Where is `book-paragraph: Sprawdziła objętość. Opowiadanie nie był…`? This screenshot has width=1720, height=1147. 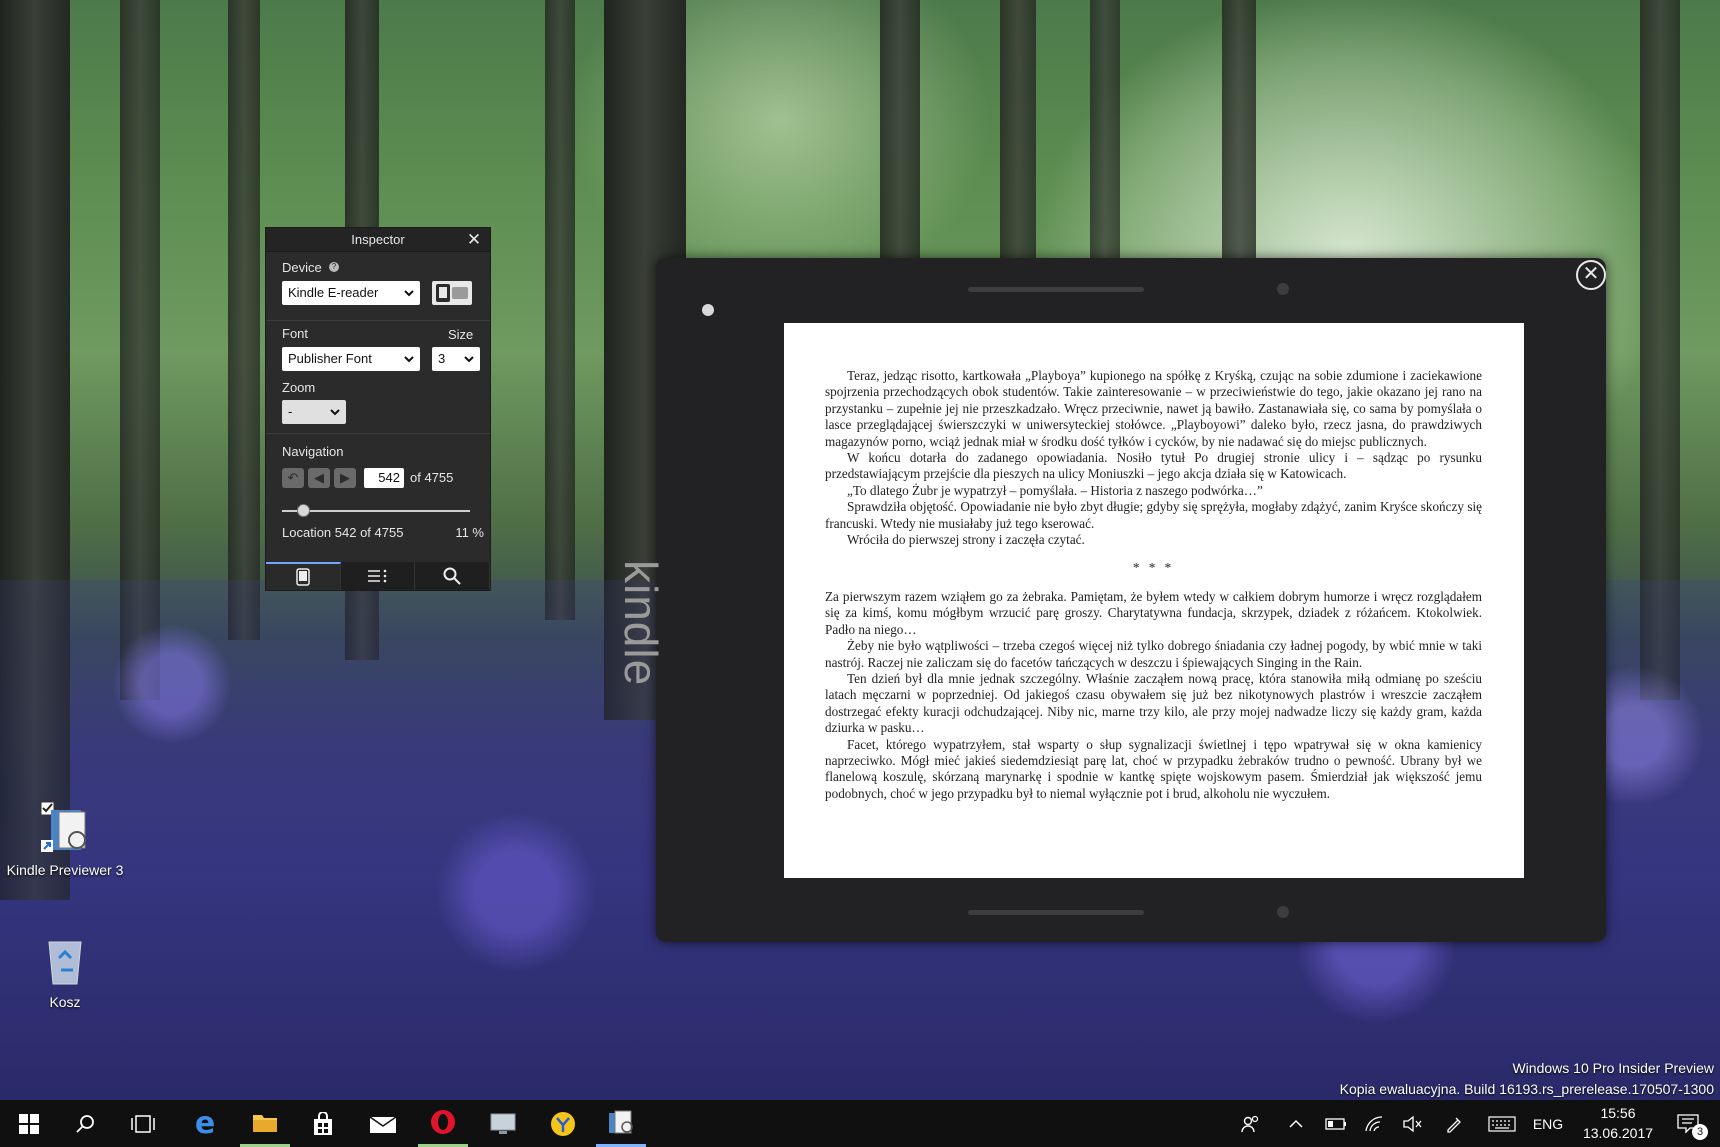
book-paragraph: Sprawdziła objętość. Opowiadanie nie był… is located at coordinates (1153, 515).